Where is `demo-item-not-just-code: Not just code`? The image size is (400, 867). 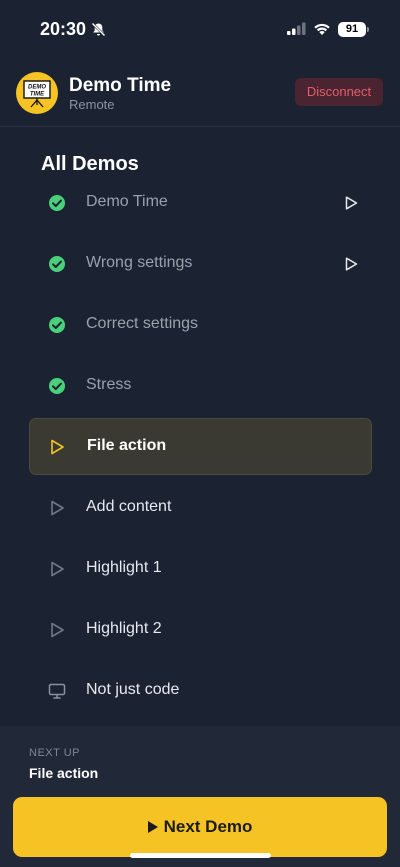
demo-item-not-just-code: Not just code is located at coordinates (200, 690).